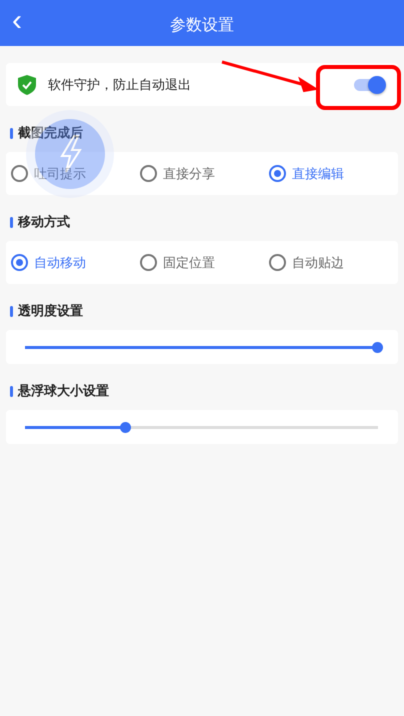 This screenshot has height=716, width=404. Describe the element at coordinates (177, 173) in the screenshot. I see `radio-option: 直接分享` at that location.